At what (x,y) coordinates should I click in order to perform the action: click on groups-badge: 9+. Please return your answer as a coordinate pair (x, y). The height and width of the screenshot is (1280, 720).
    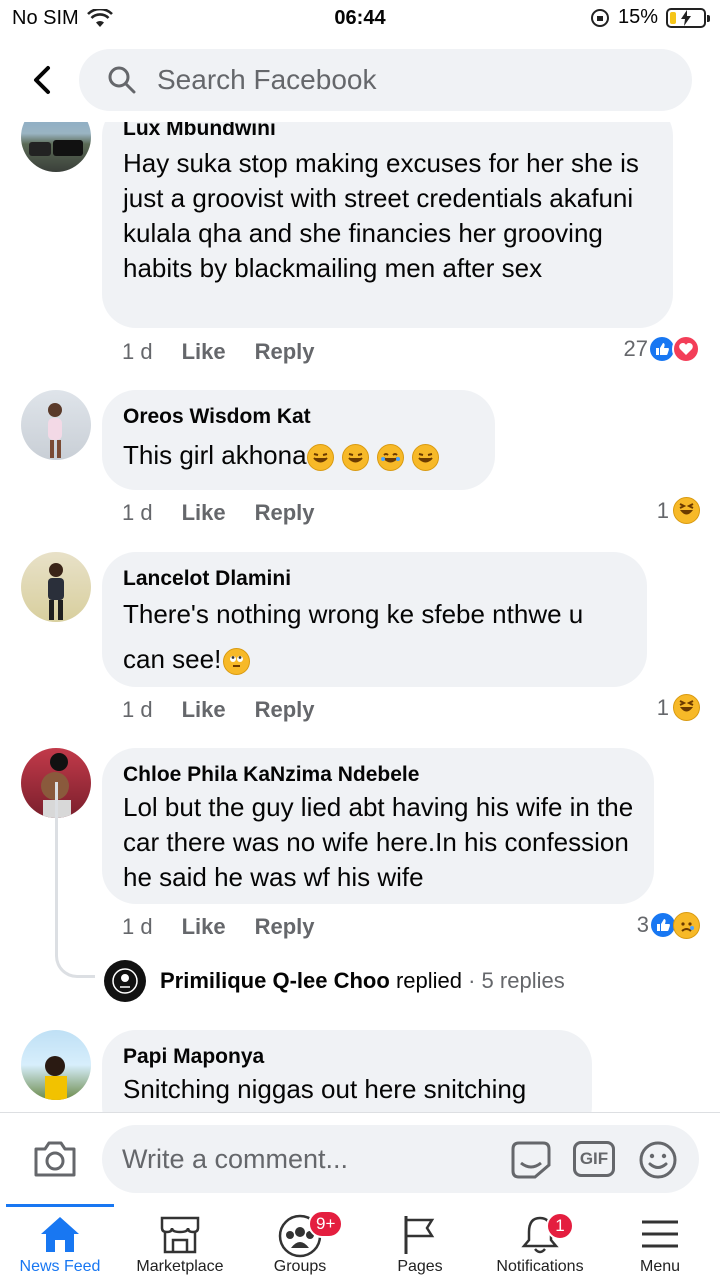
    Looking at the image, I should click on (326, 1224).